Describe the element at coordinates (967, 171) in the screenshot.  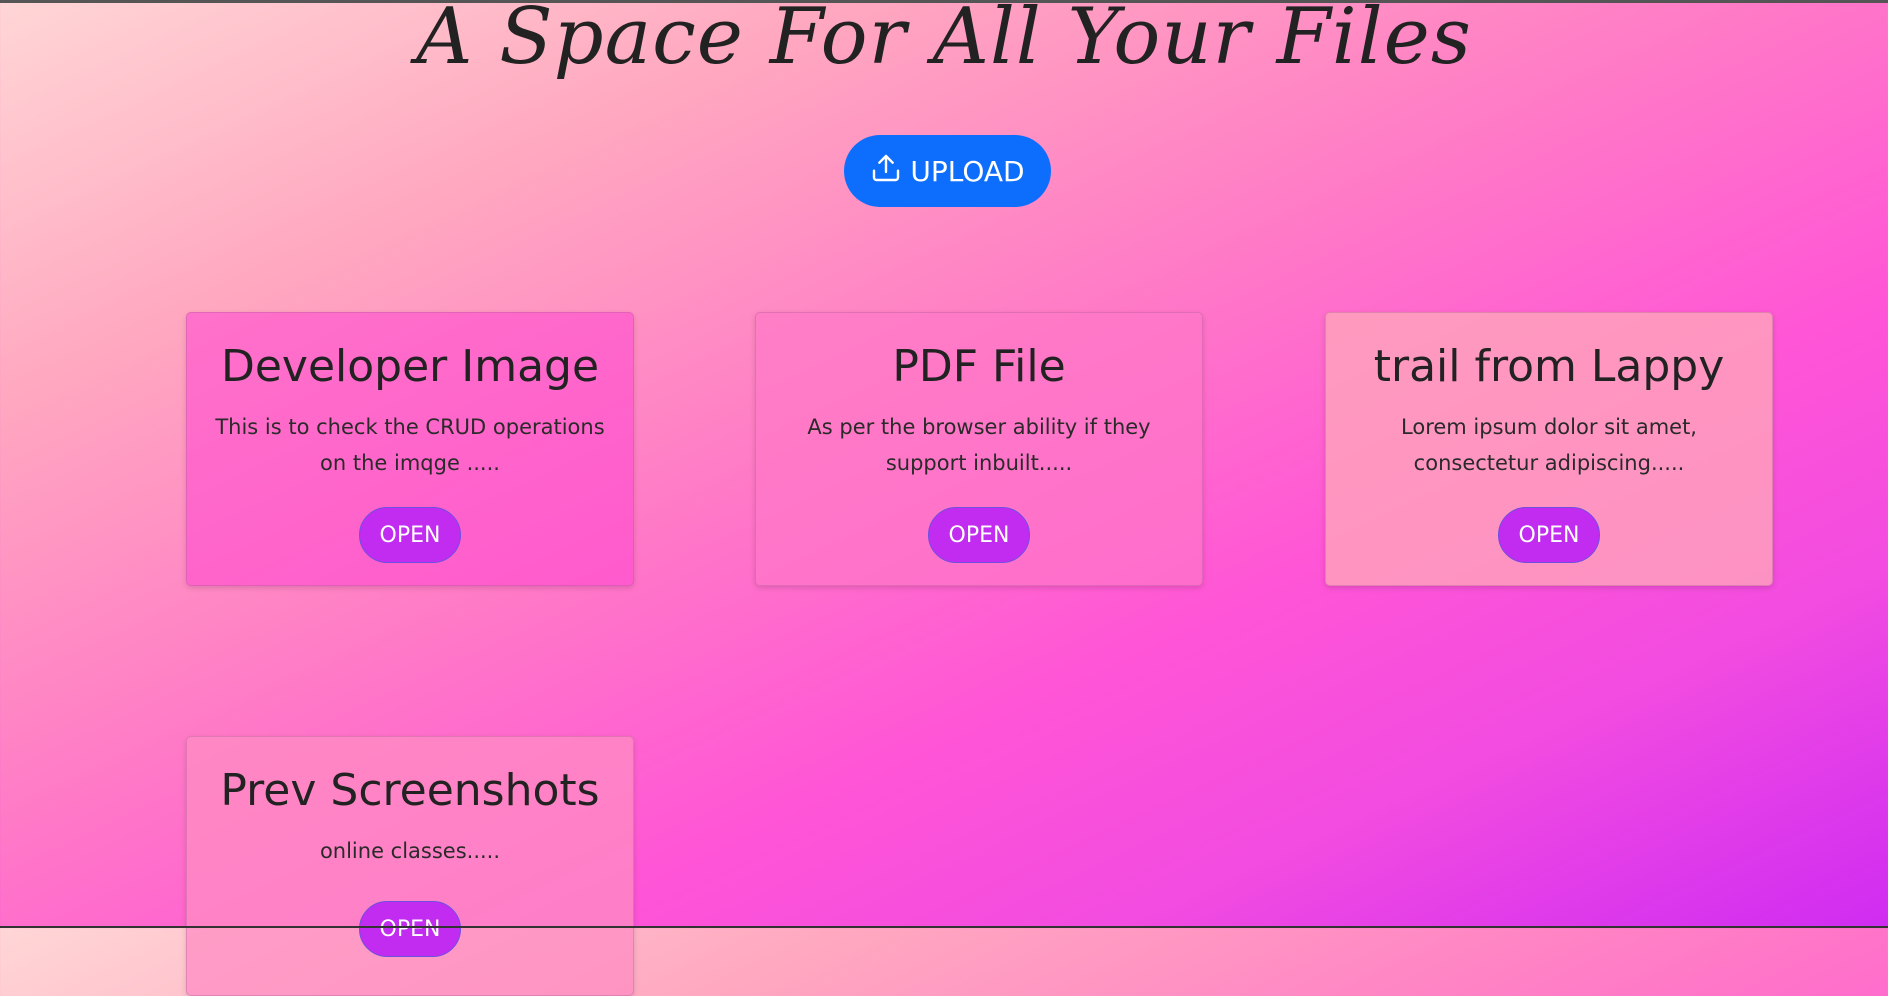
I see `upload-button-label: UPLOAD` at that location.